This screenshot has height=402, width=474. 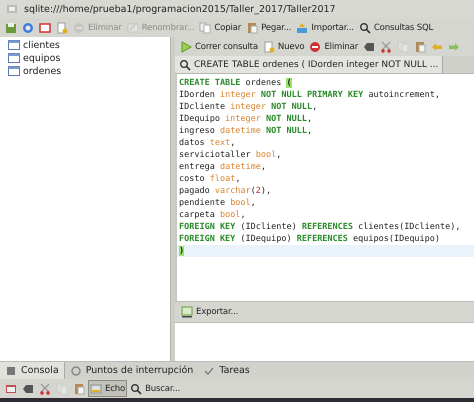 I want to click on export-icon, so click(x=187, y=312).